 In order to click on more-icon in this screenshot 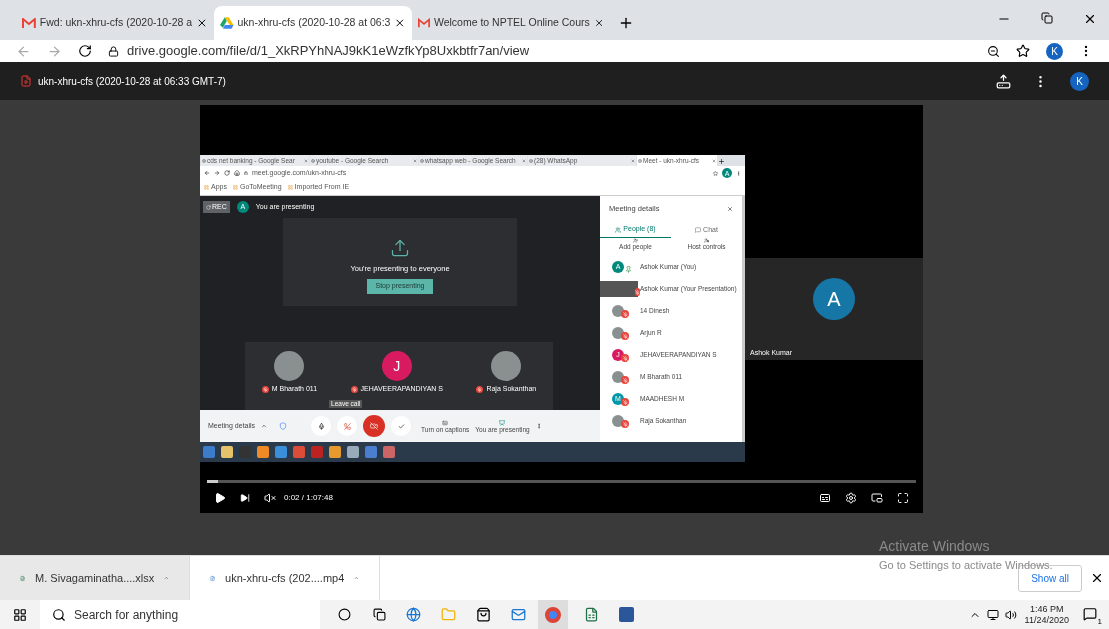, I will do `click(538, 426)`.